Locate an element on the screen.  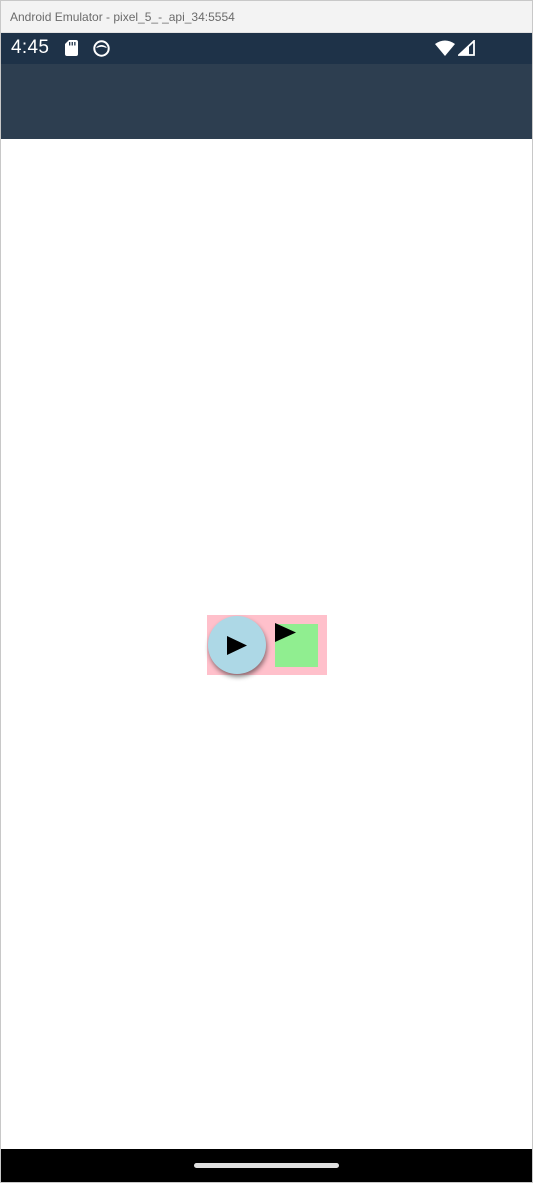
square-play-button is located at coordinates (296, 645).